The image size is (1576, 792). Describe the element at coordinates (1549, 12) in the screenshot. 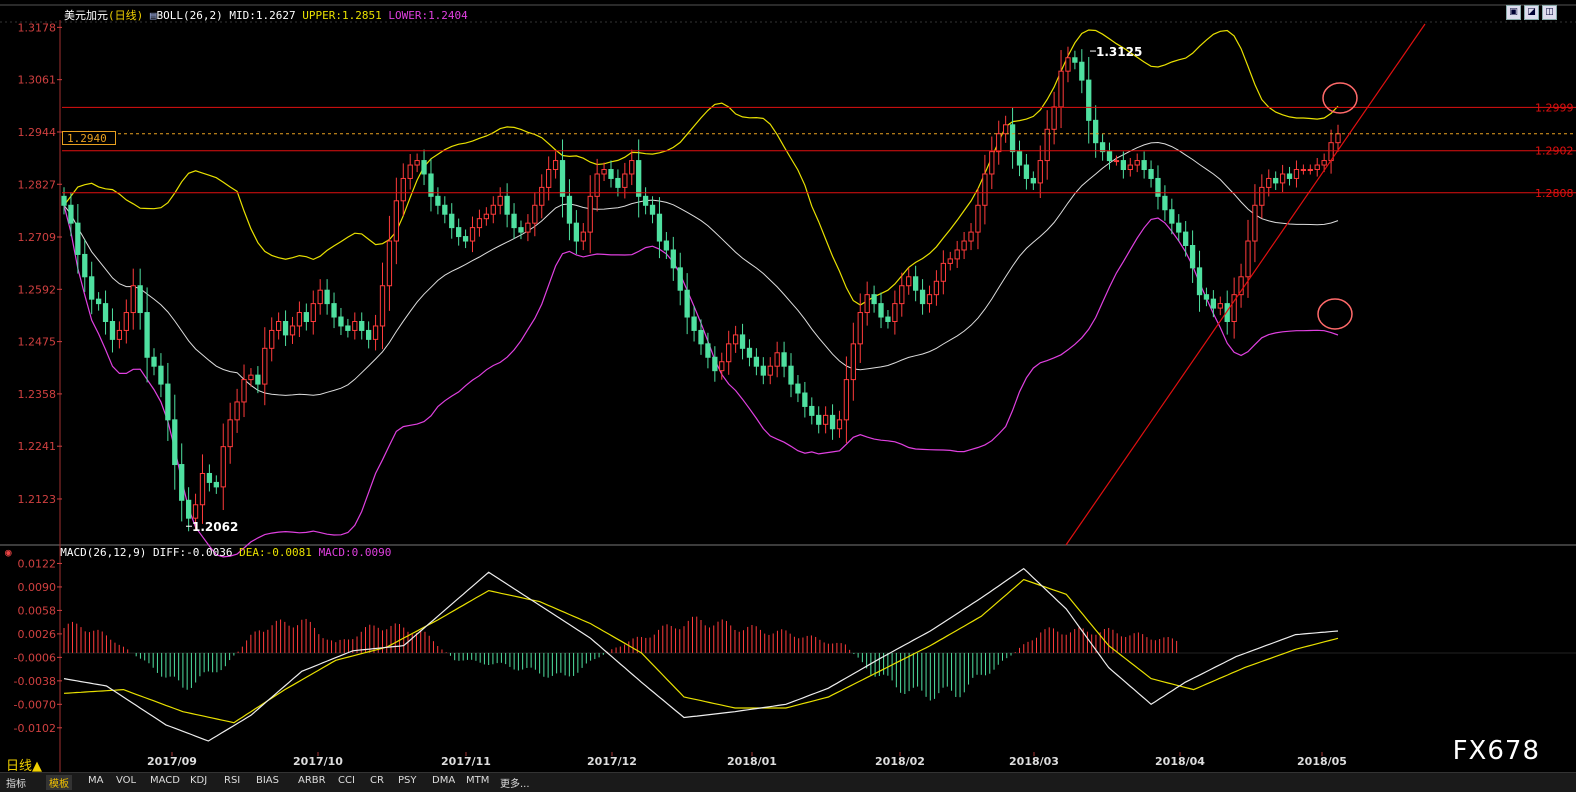

I see `layout-window-button: ◫` at that location.